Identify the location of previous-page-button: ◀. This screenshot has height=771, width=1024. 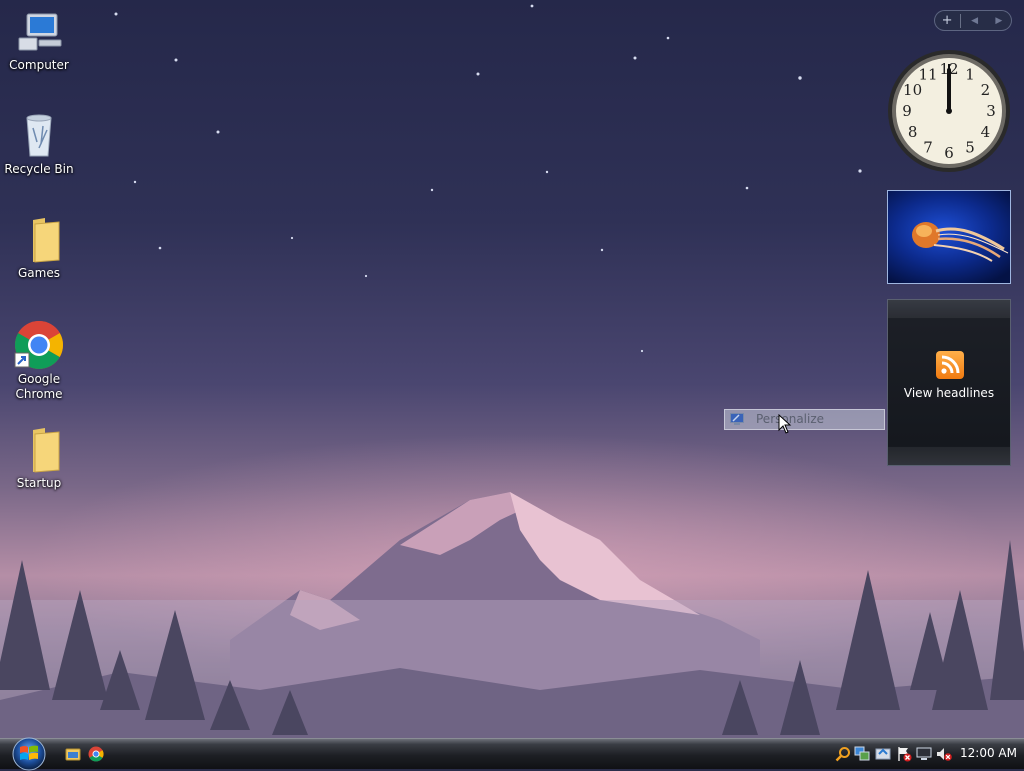
(975, 21).